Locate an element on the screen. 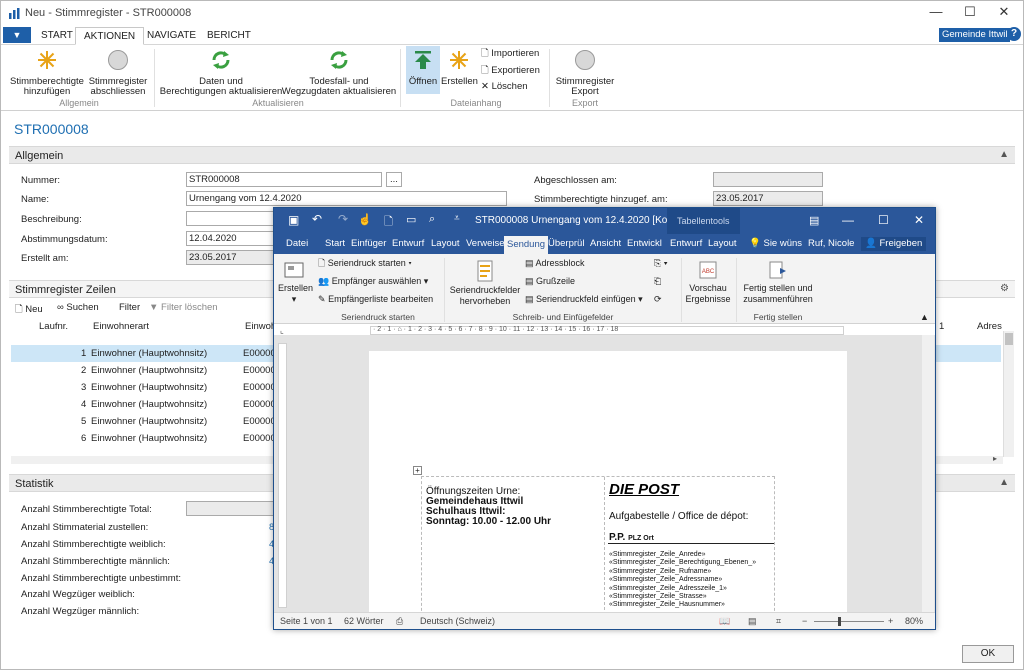 The image size is (1024, 670). new-document-icon: 🗋 is located at coordinates (388, 222).